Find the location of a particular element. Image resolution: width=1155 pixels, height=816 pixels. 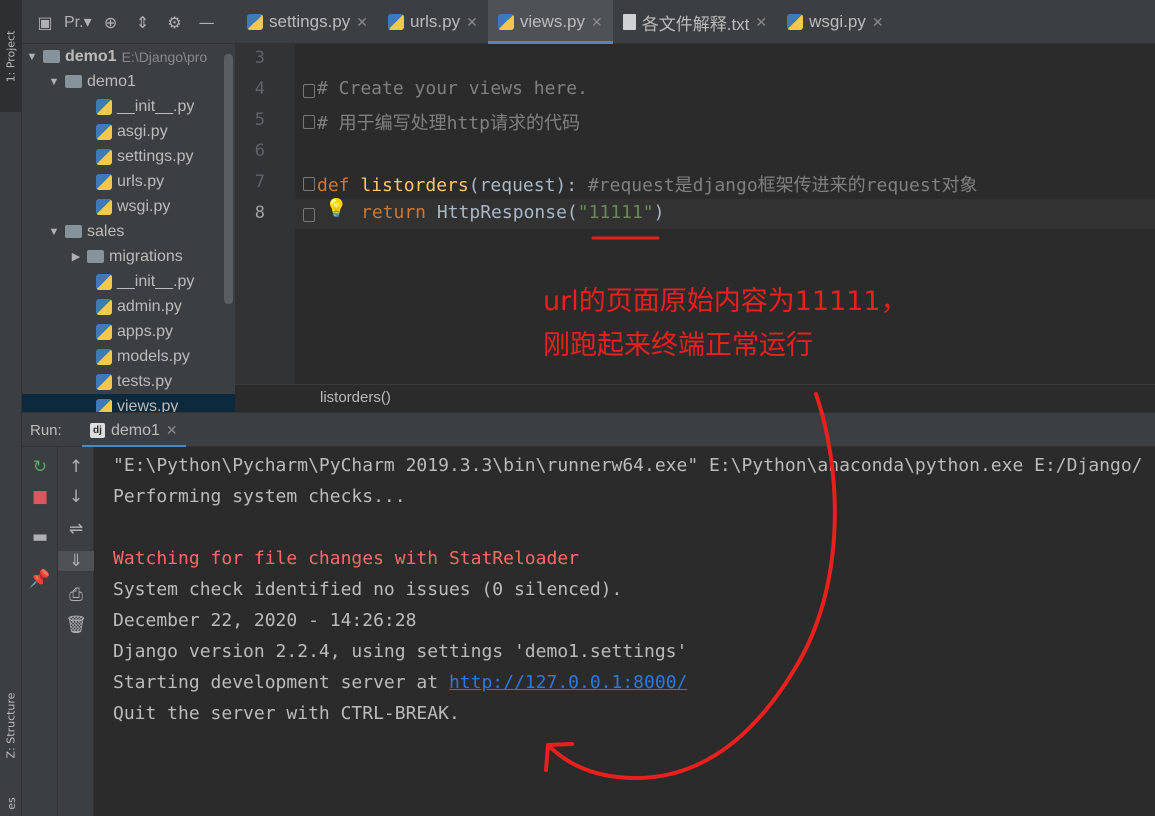

tree-file: apps.py is located at coordinates (134, 331).